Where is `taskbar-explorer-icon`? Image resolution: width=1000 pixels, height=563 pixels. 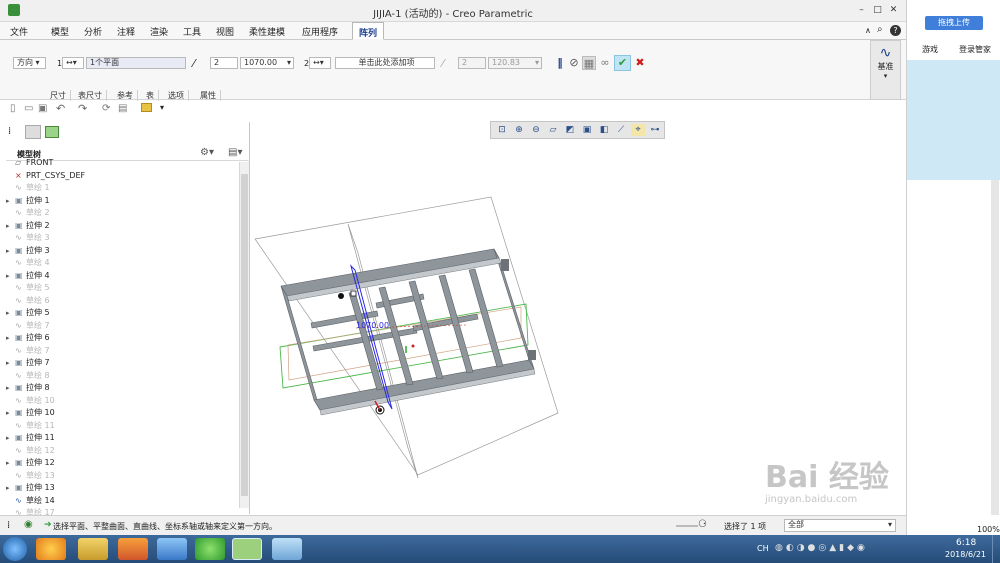
taskbar-explorer-icon is located at coordinates (93, 549).